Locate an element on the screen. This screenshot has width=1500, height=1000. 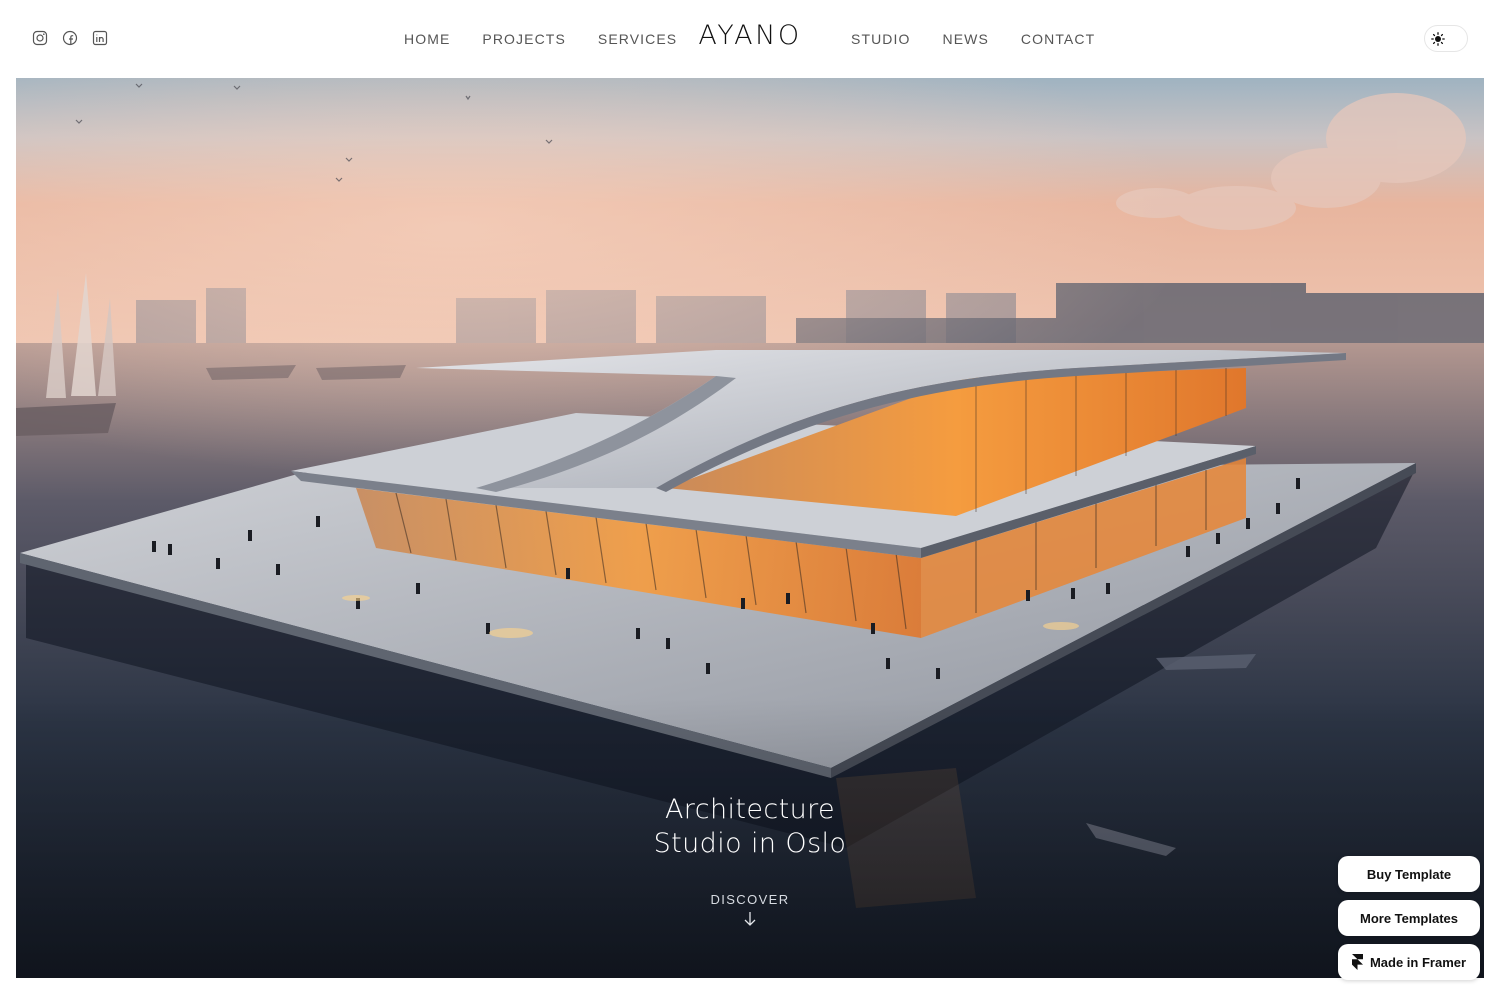
social-links is located at coordinates (70, 38).